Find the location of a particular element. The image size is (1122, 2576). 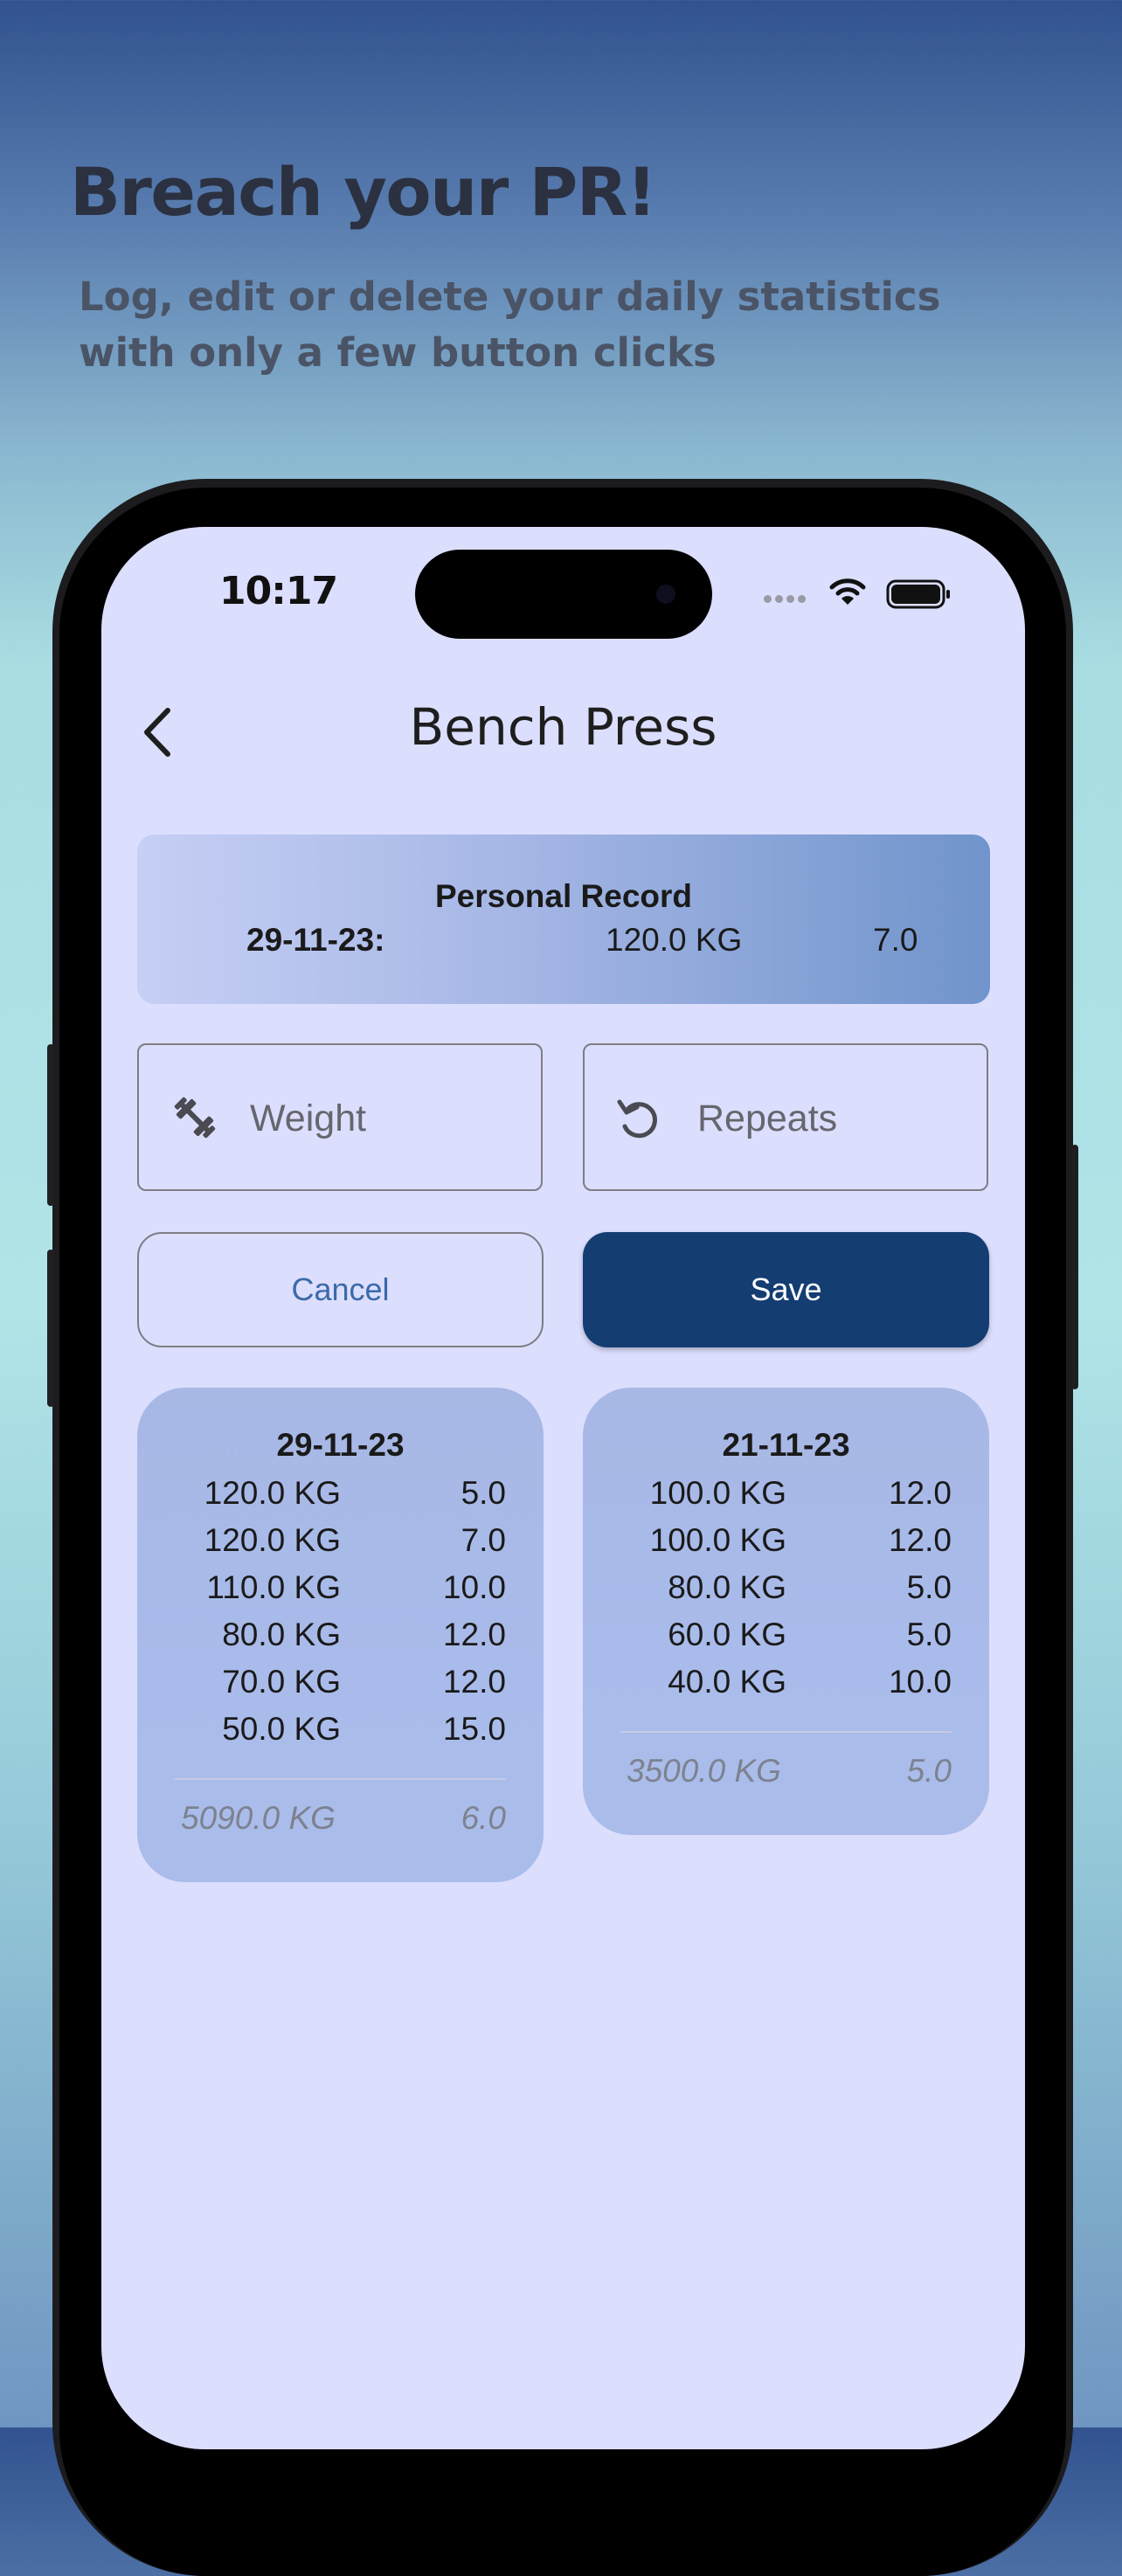

cancel-button: Cancel is located at coordinates (340, 1289).